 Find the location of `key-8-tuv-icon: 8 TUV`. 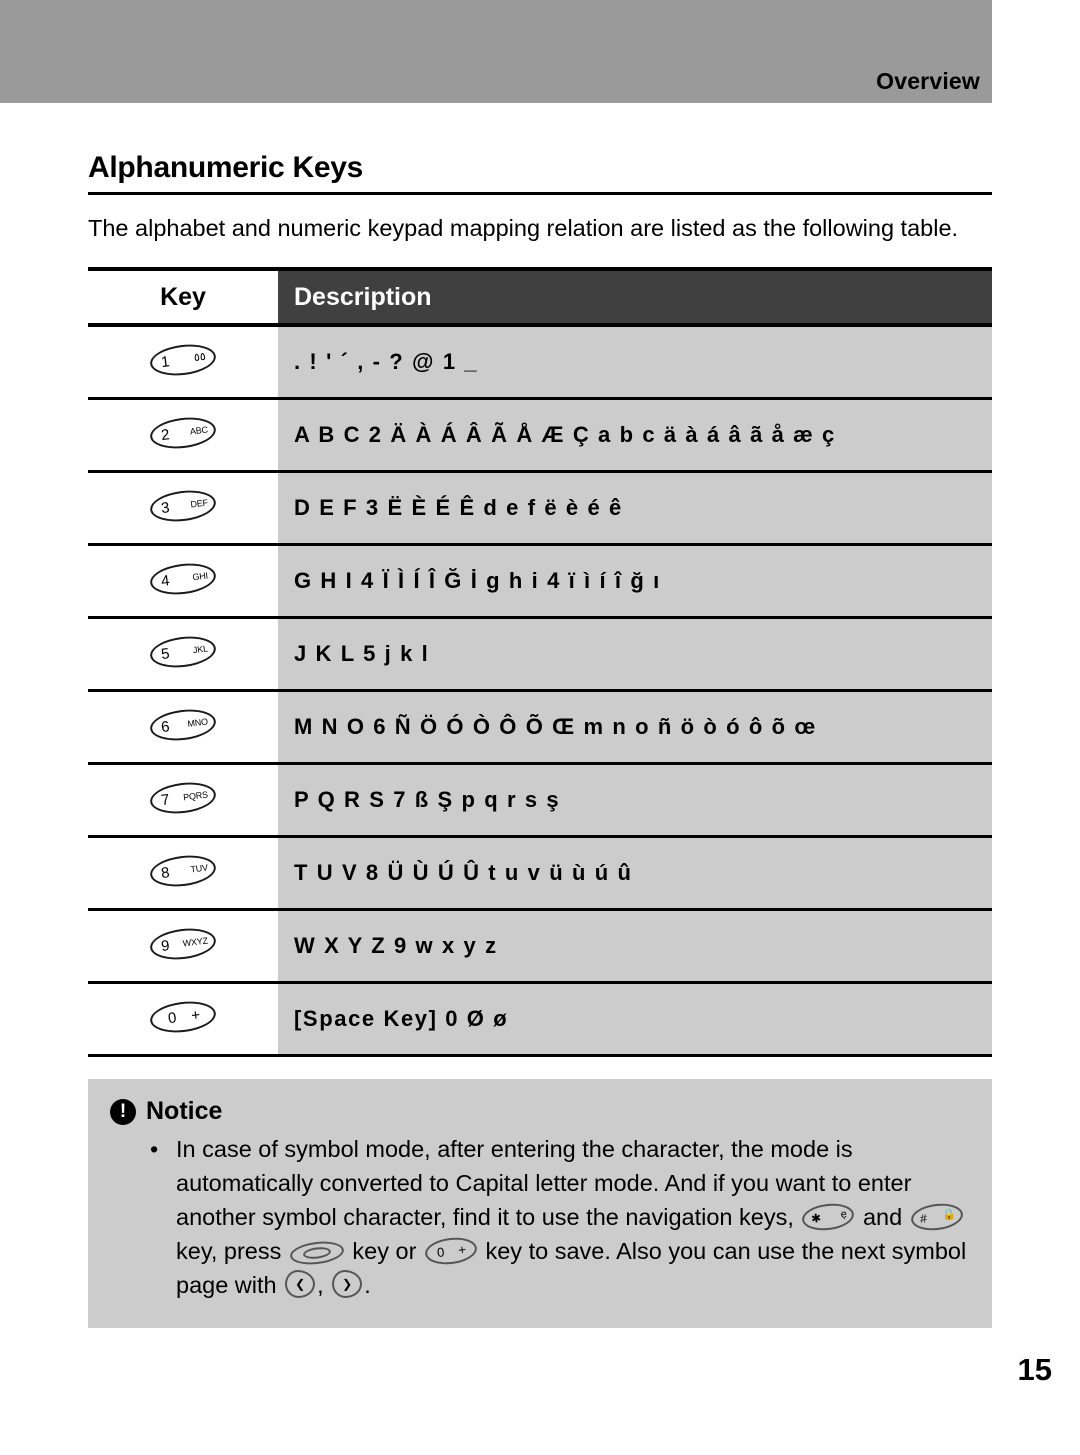

key-8-tuv-icon: 8 TUV is located at coordinates (183, 870).